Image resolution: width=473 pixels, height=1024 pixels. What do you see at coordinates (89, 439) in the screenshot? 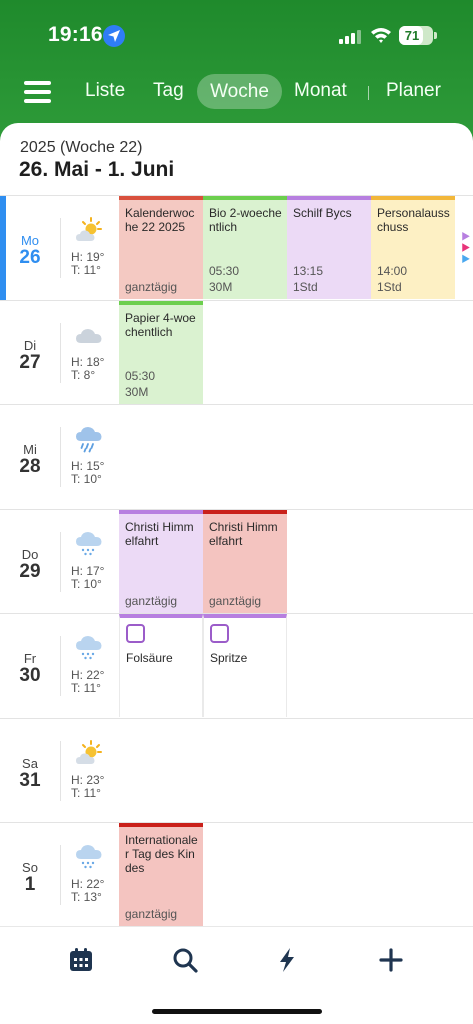
I see `rain-icon` at bounding box center [89, 439].